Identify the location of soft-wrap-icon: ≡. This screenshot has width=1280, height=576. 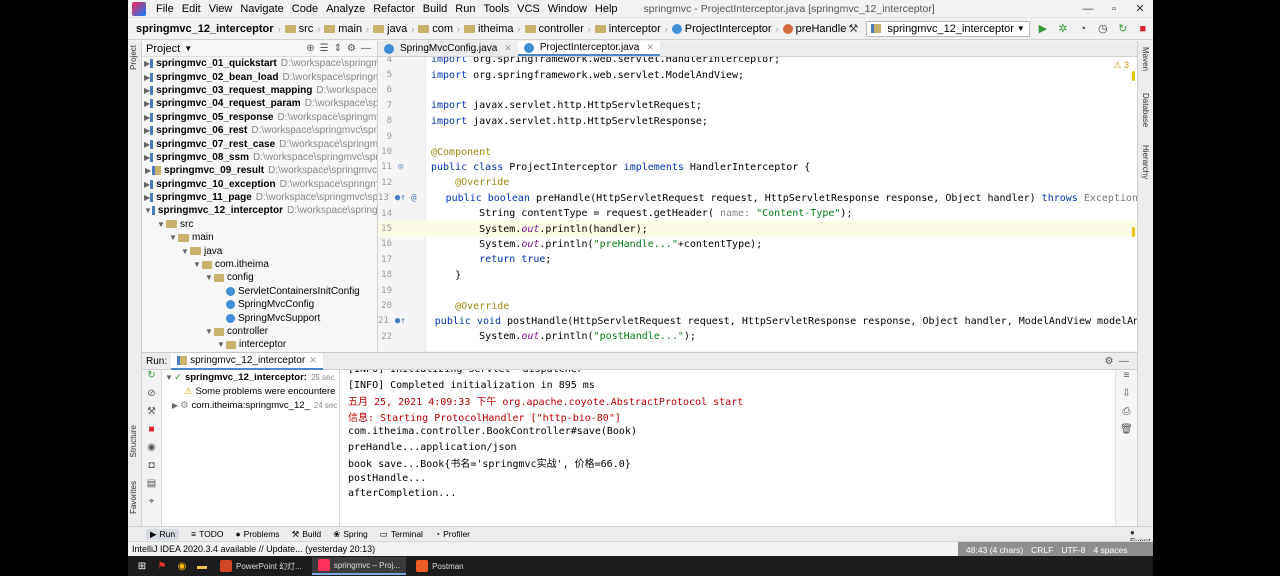
(1126, 379).